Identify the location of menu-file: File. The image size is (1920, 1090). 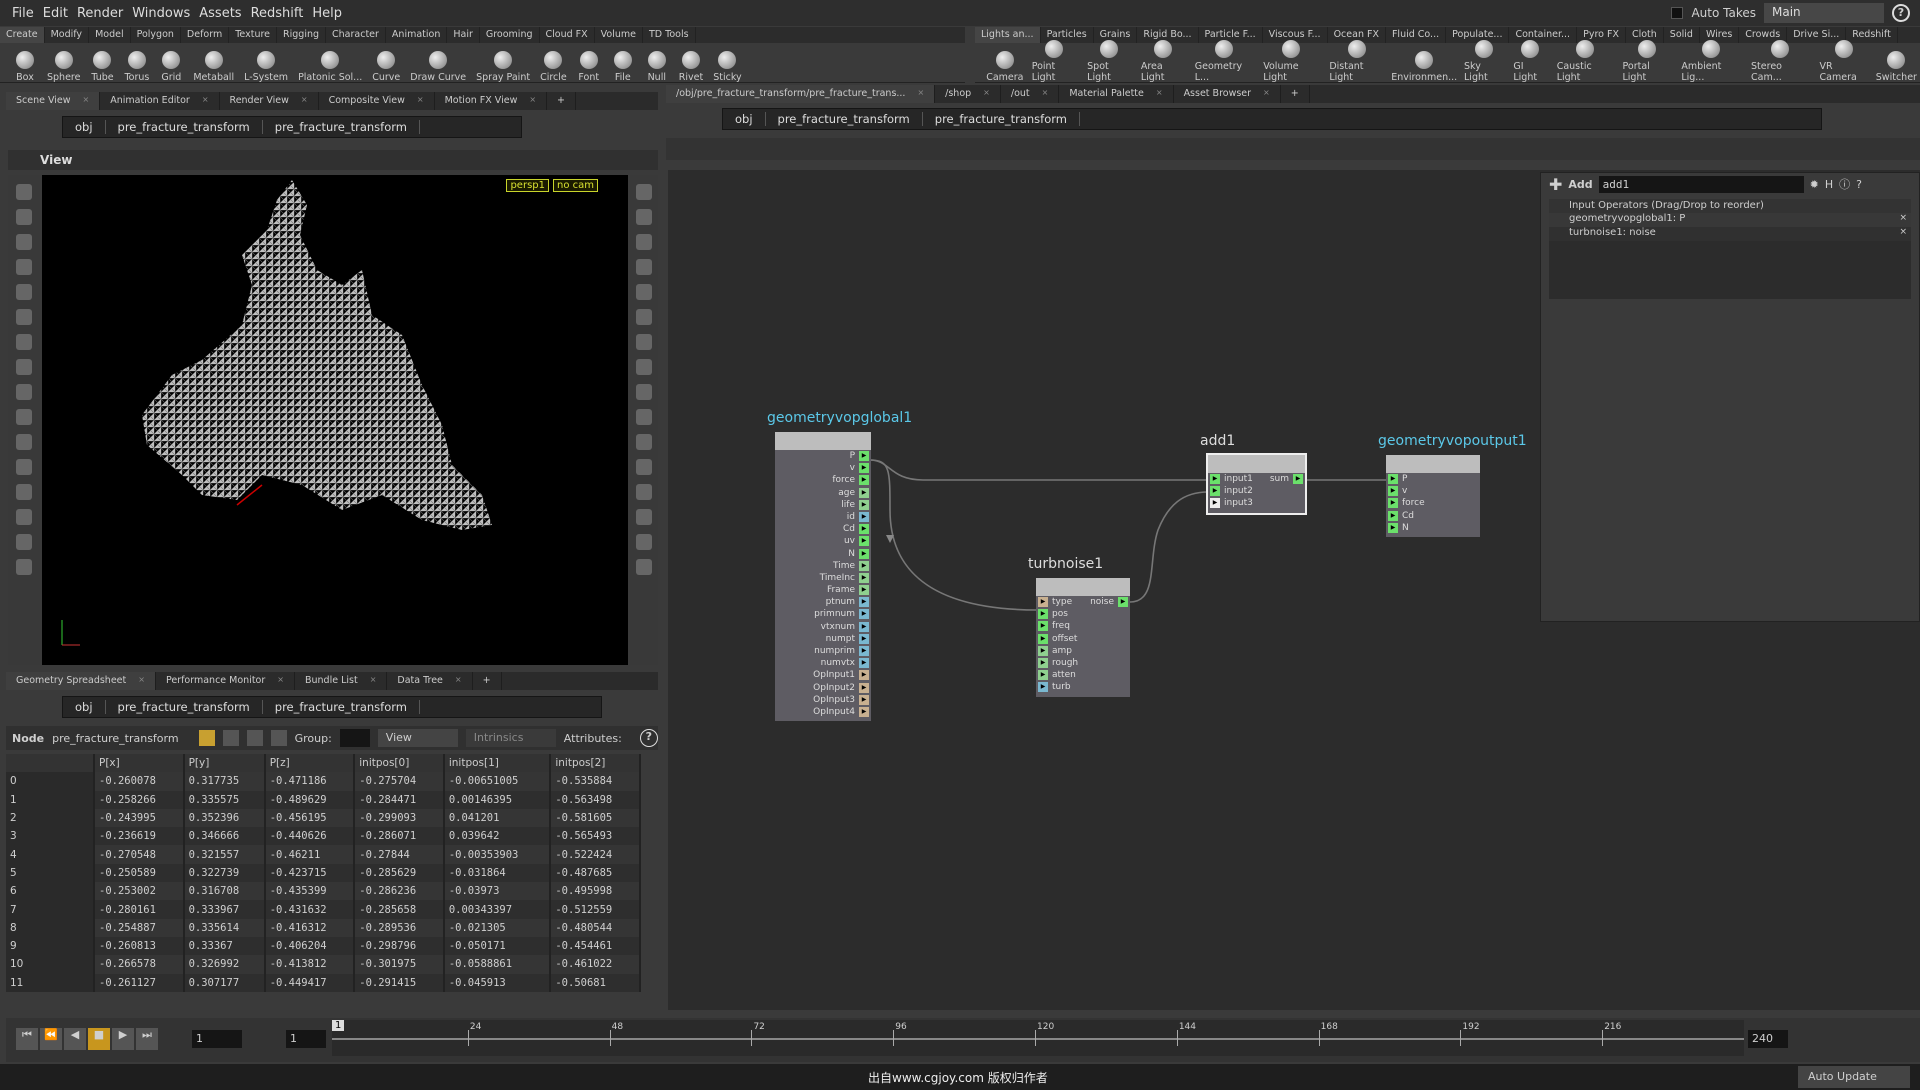
(23, 13).